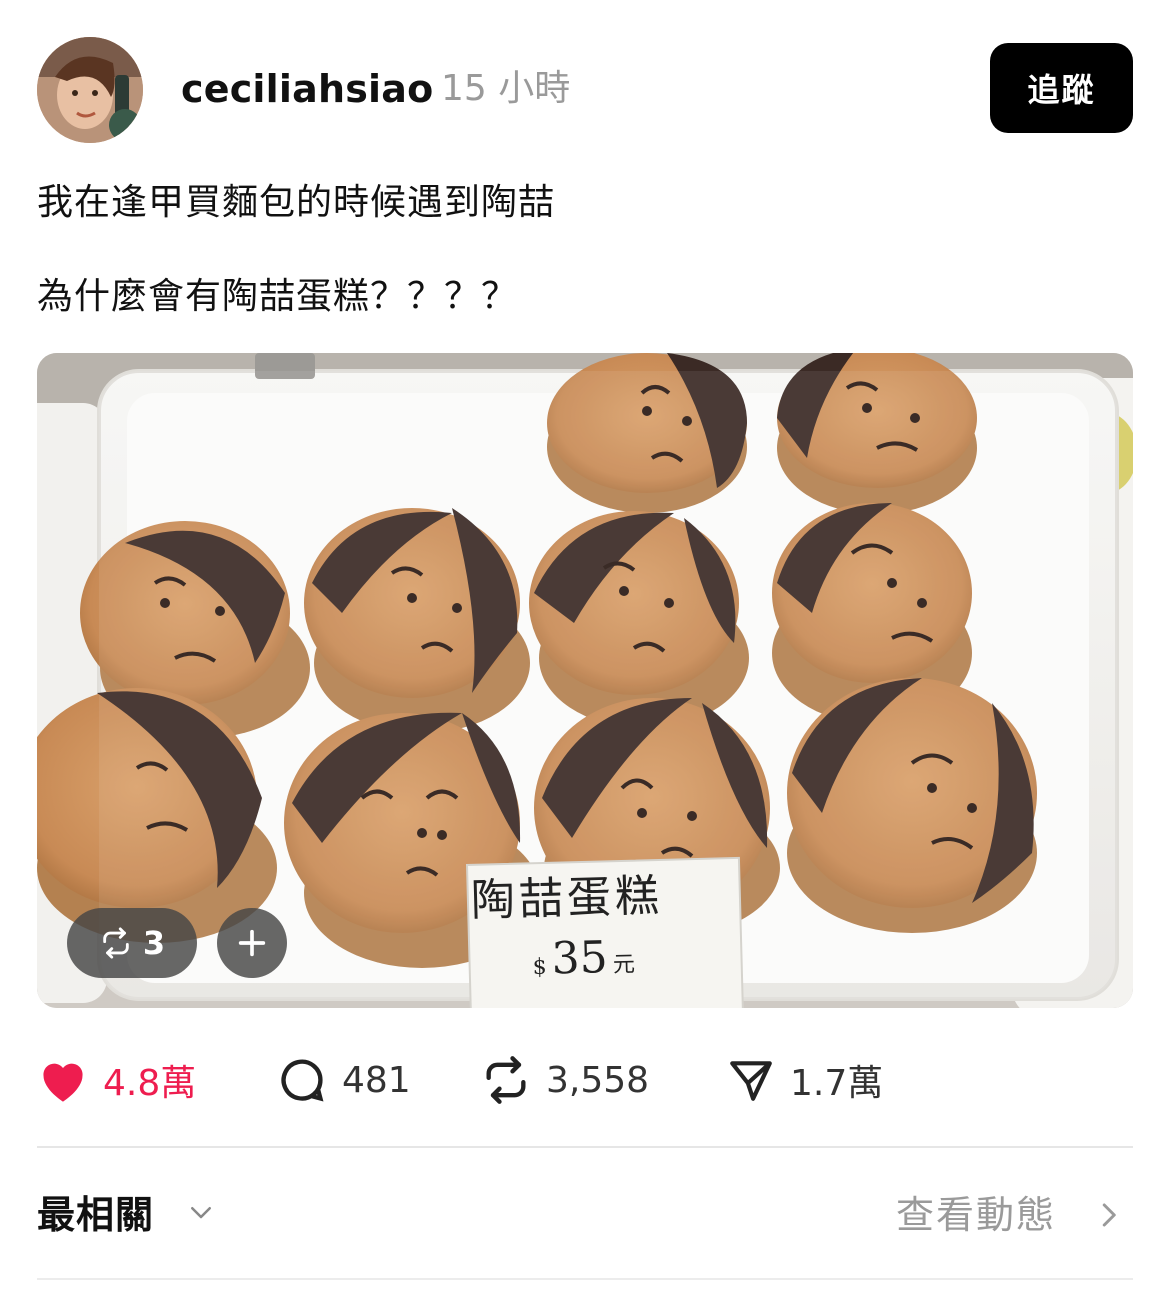 This screenshot has width=1170, height=1302. I want to click on repost-badge: 3, so click(132, 943).